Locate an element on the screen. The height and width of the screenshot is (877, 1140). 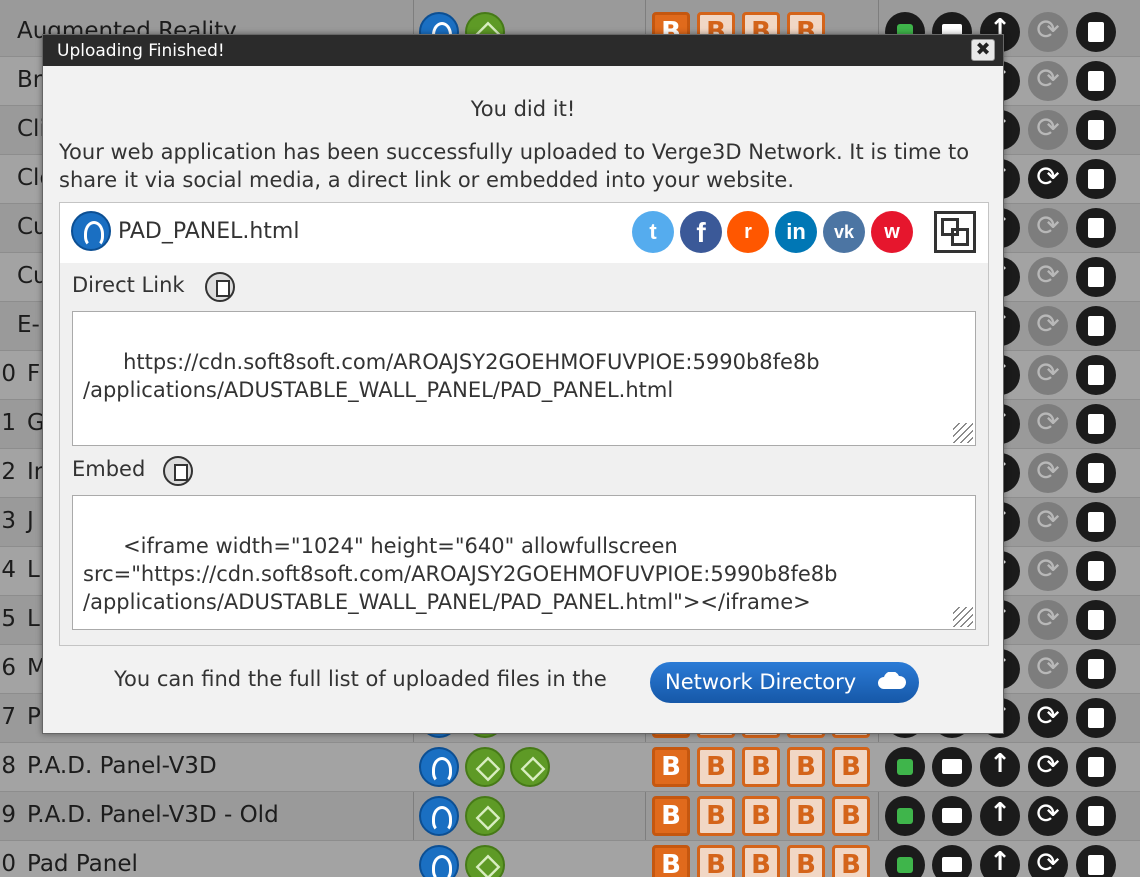
copy-embed-button is located at coordinates (178, 471).